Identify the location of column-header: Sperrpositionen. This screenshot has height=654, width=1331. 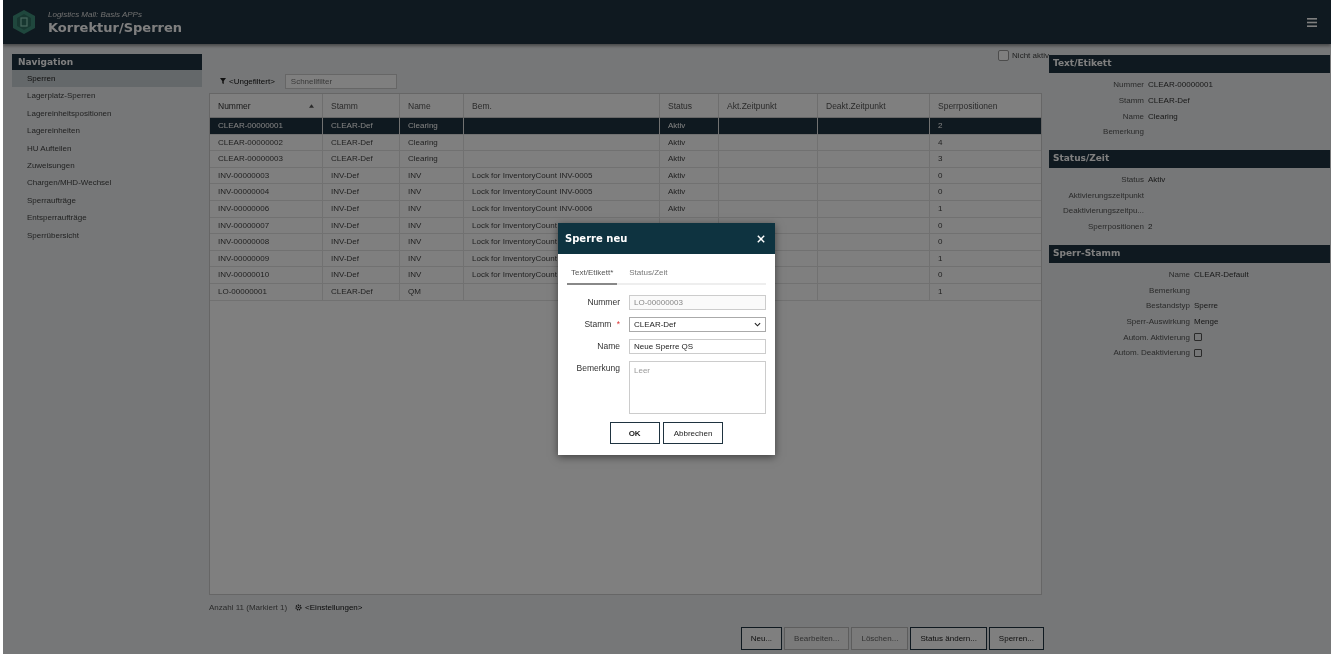
(985, 105).